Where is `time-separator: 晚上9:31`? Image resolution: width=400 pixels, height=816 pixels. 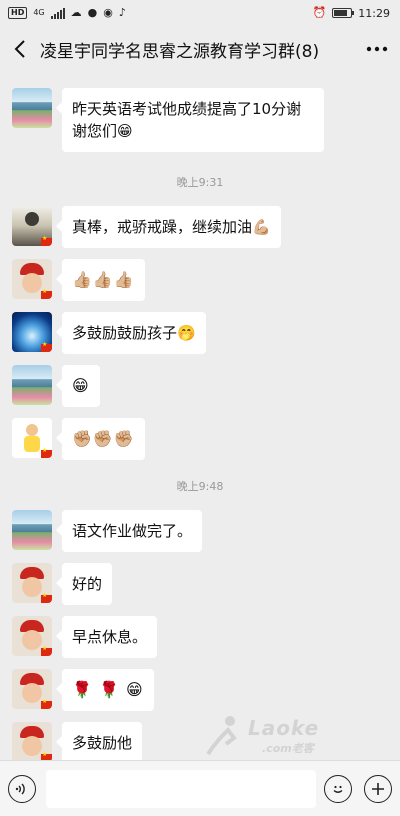
time-separator: 晚上9:31 is located at coordinates (200, 182).